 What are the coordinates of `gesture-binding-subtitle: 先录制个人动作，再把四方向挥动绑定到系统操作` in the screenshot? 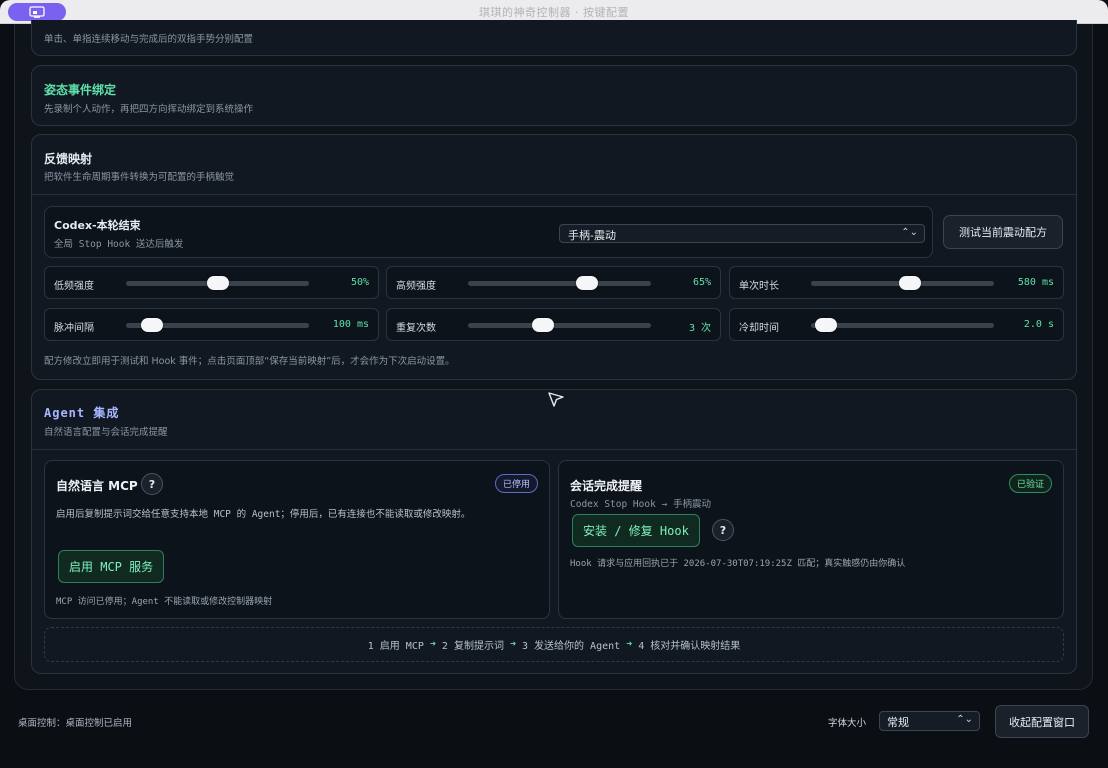 It's located at (149, 109).